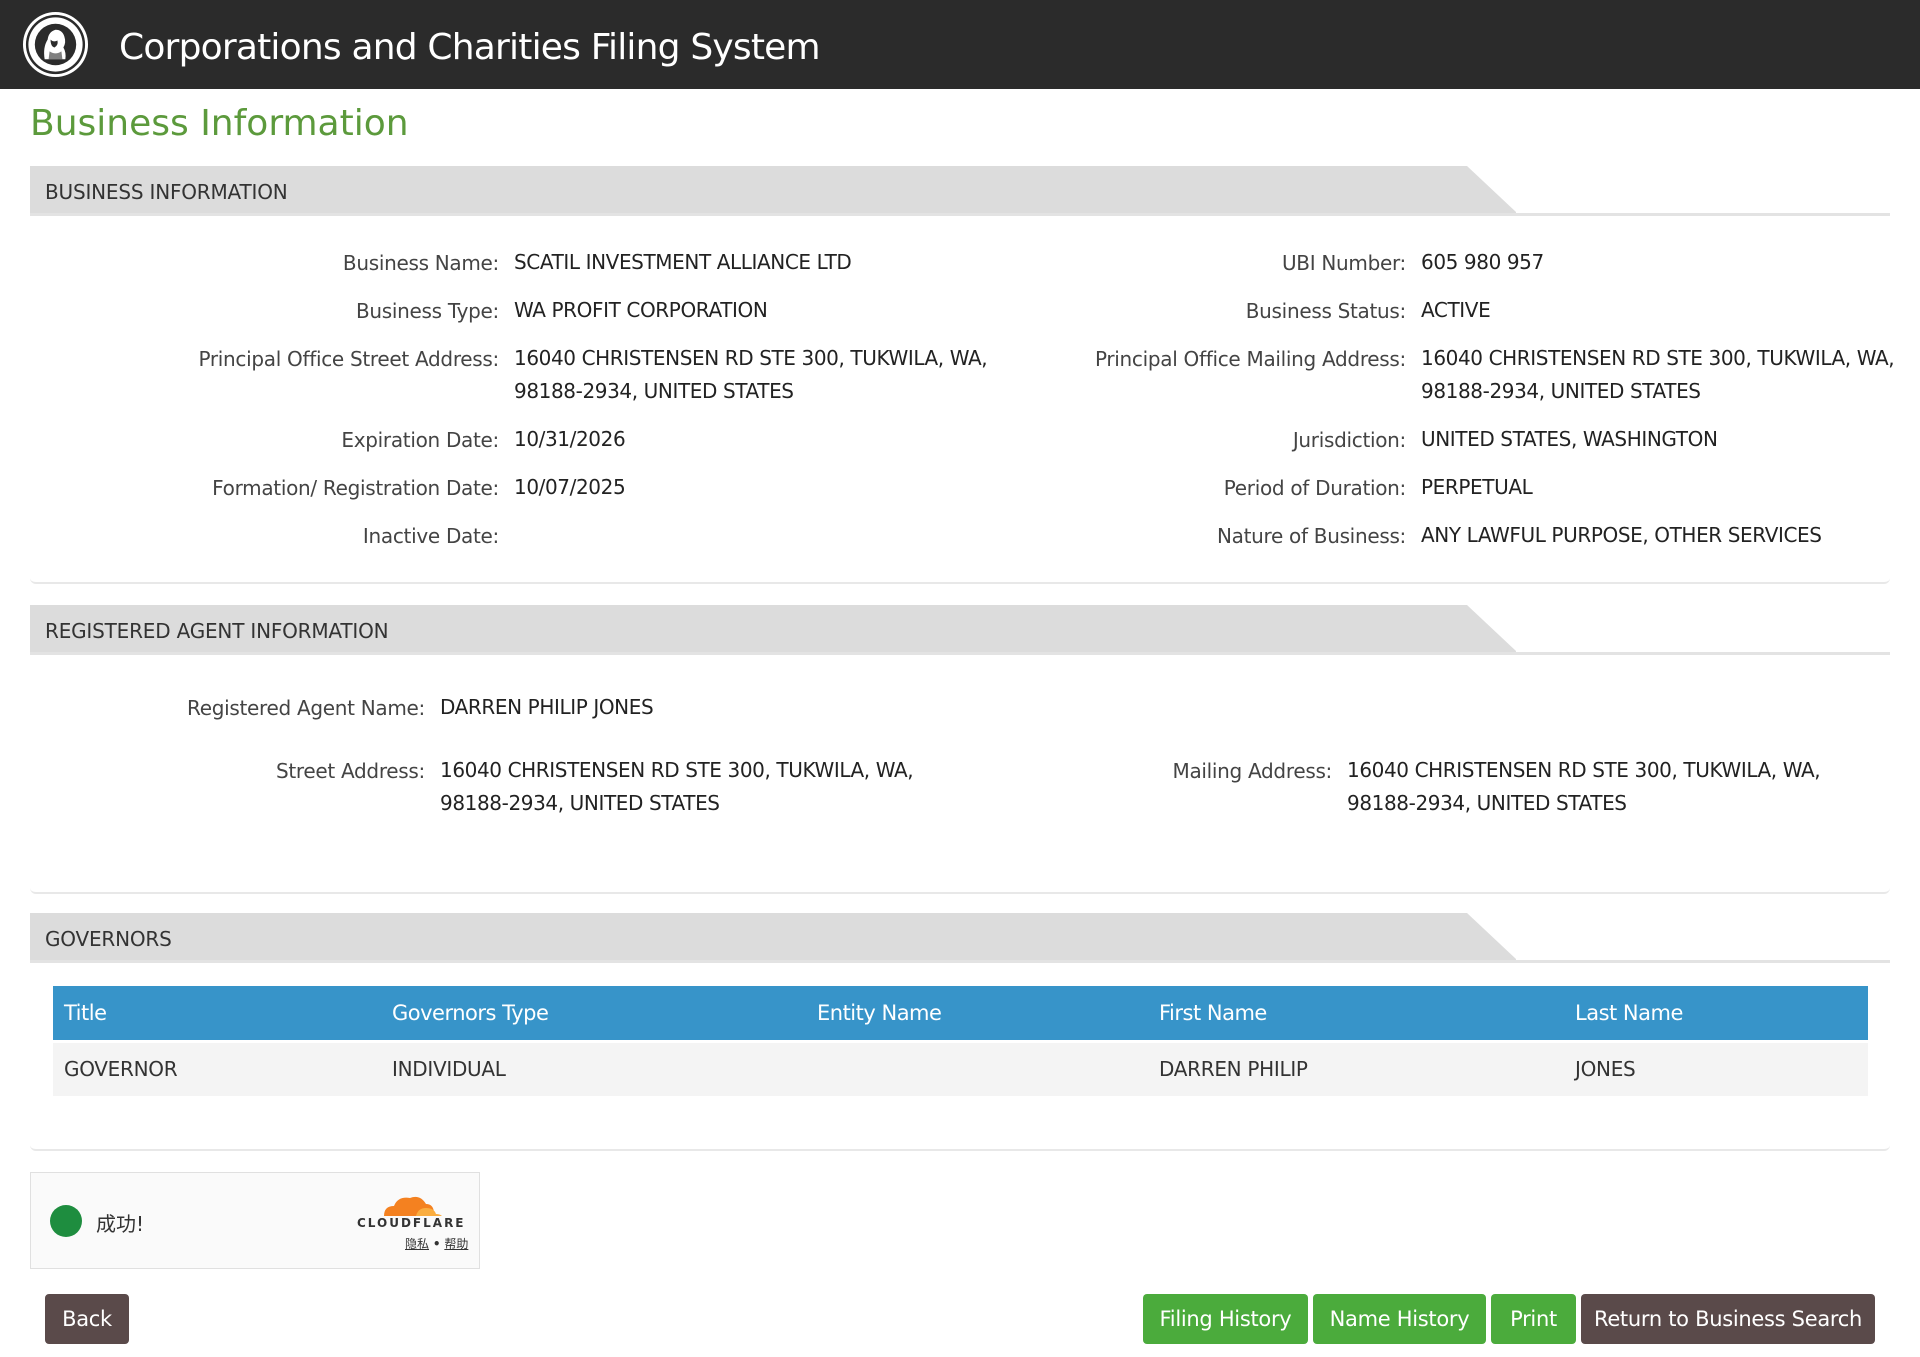 This screenshot has width=1920, height=1357. I want to click on business-status-label: Business Status:, so click(1326, 311).